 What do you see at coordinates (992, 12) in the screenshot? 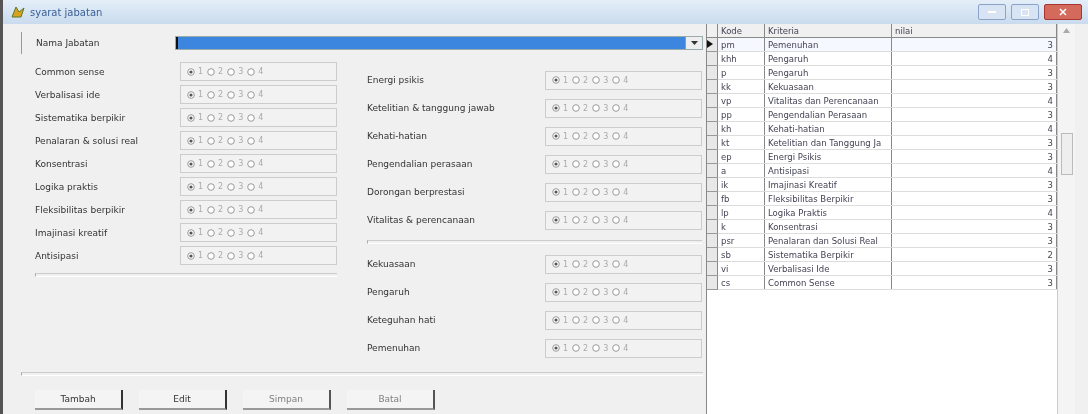
I see `minimize-button` at bounding box center [992, 12].